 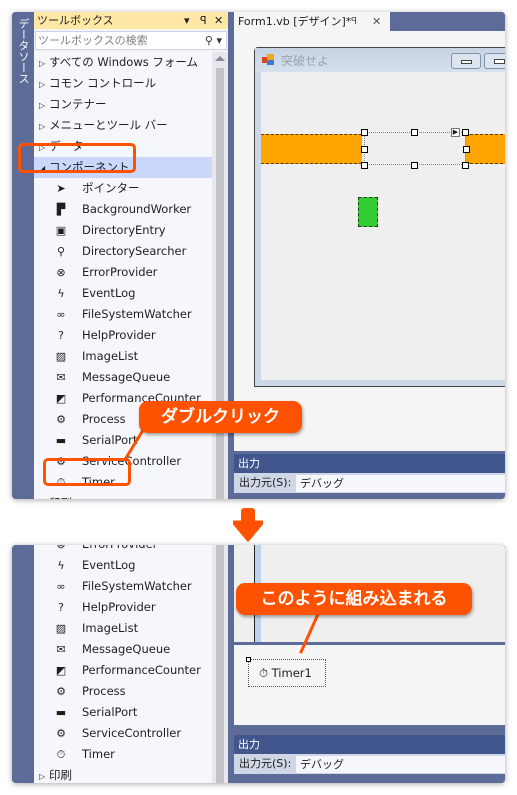 What do you see at coordinates (485, 149) in the screenshot?
I see `orange-panel-right` at bounding box center [485, 149].